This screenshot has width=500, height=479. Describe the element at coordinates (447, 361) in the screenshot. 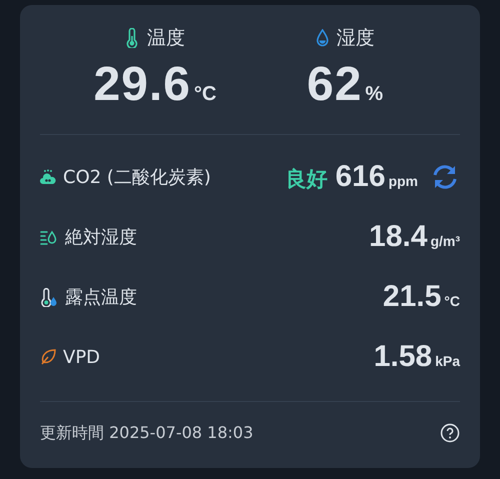

I see `metric-unit: kPa` at that location.